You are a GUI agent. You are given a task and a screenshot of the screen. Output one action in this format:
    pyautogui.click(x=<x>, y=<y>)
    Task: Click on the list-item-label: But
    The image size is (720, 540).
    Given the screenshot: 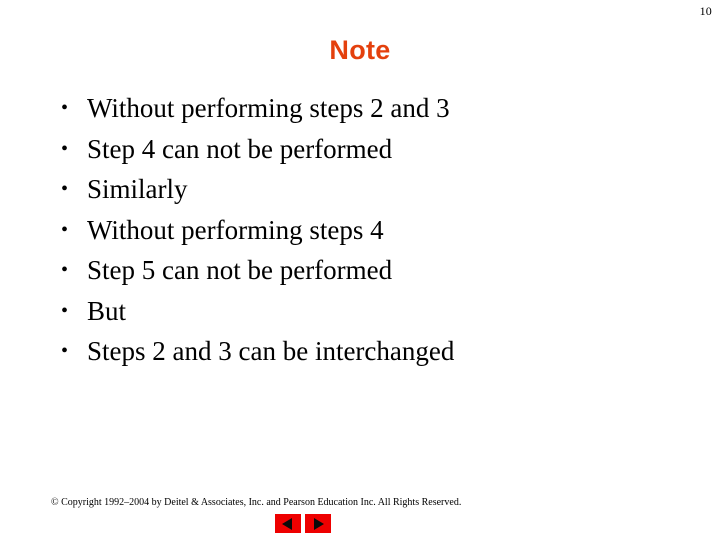 What is the action you would take?
    pyautogui.click(x=107, y=310)
    